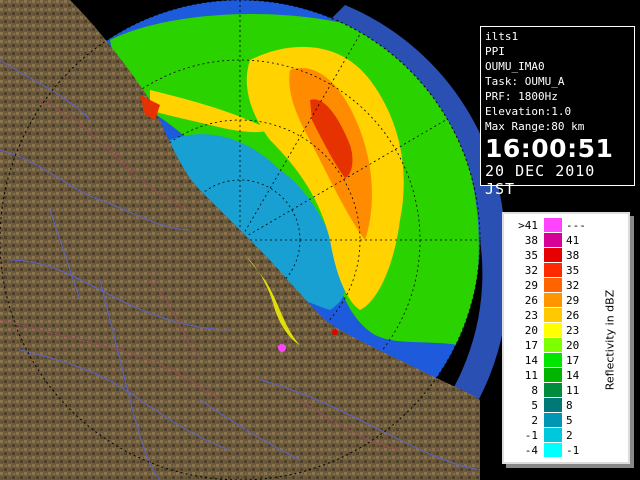 Image resolution: width=640 pixels, height=480 pixels. I want to click on max-range-label: Max Range:80 km, so click(535, 126).